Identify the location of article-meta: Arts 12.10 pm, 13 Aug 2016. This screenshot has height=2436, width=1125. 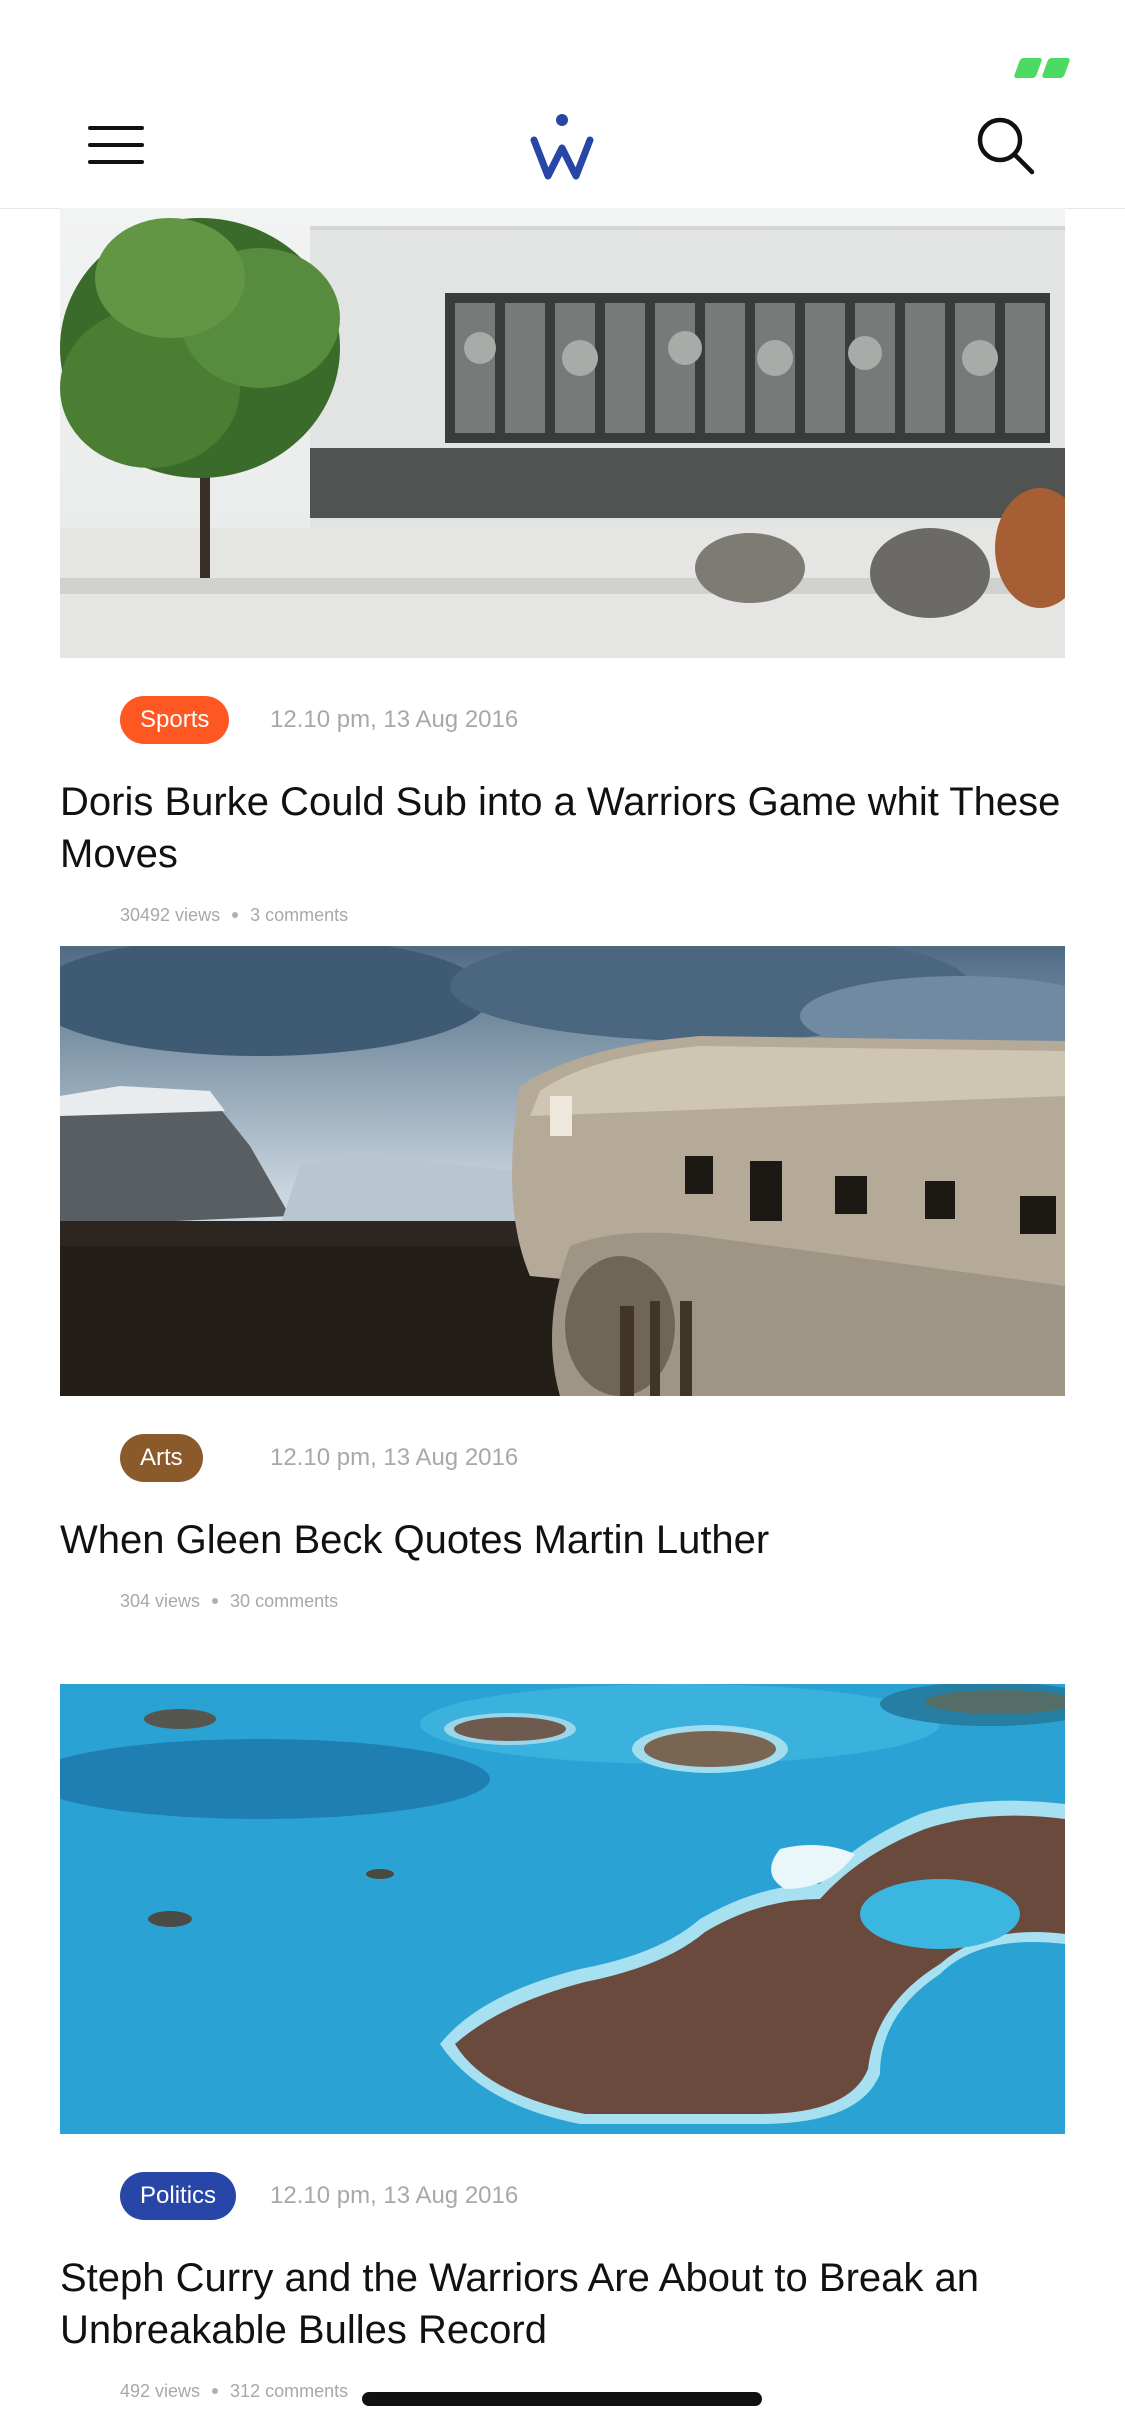
(562, 1455).